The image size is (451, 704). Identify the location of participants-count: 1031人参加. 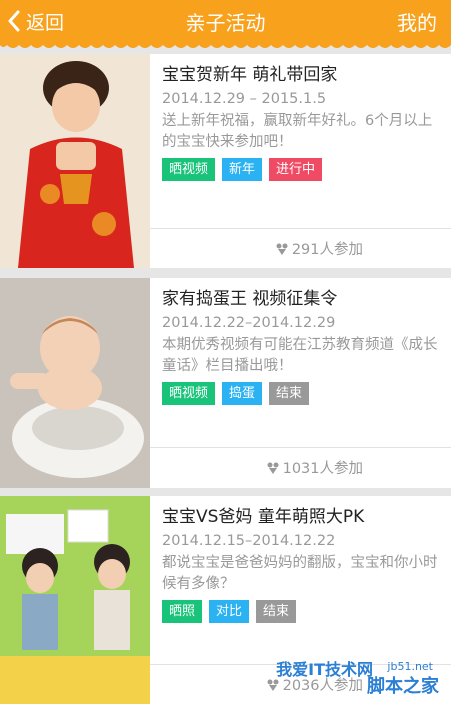
(314, 467).